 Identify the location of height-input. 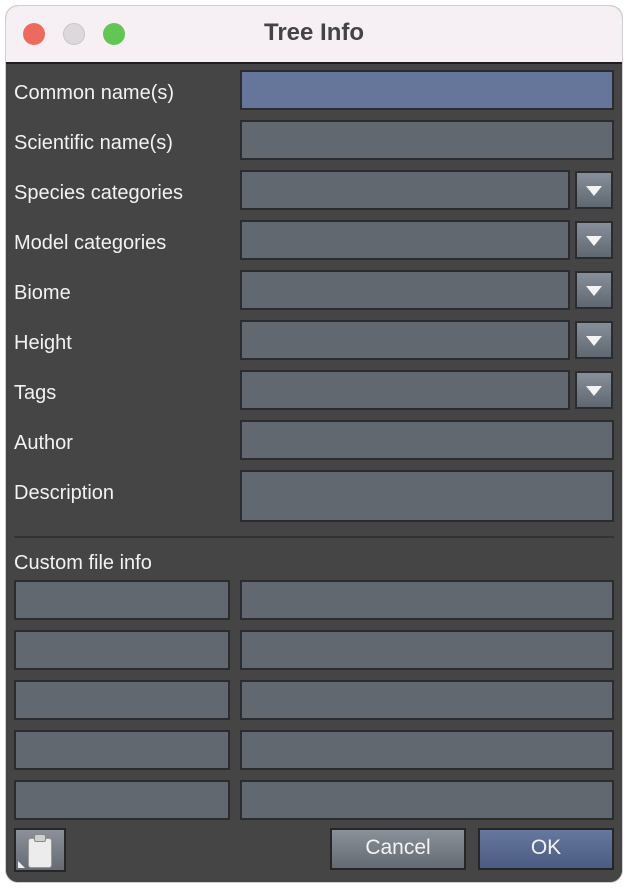
(405, 340).